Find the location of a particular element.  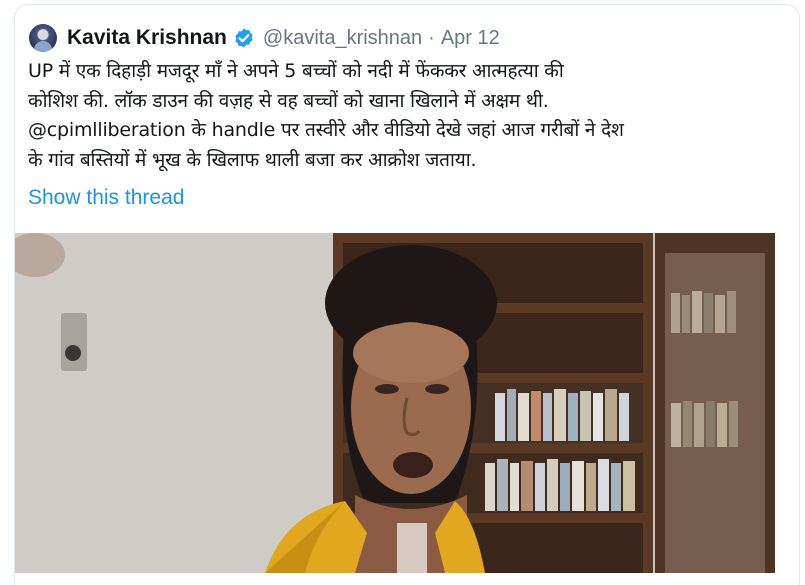

show-thread-link: Show this thread is located at coordinates (106, 198).